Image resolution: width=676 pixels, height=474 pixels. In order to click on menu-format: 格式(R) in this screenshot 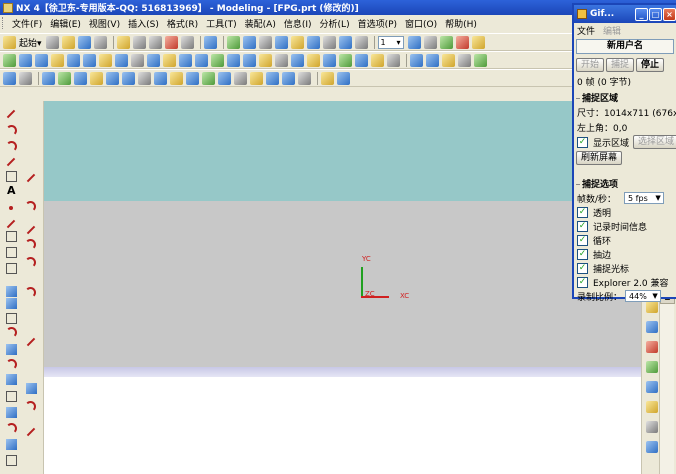, I will do `click(182, 23)`.